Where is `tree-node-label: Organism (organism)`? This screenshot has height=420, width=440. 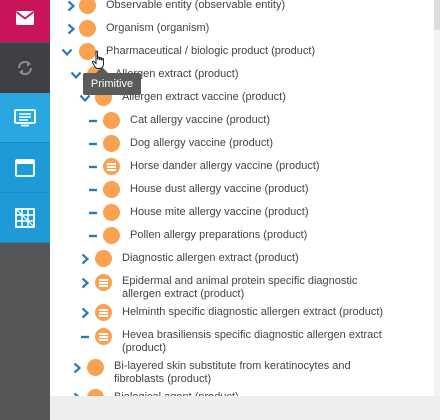
tree-node-label: Organism (organism) is located at coordinates (157, 28).